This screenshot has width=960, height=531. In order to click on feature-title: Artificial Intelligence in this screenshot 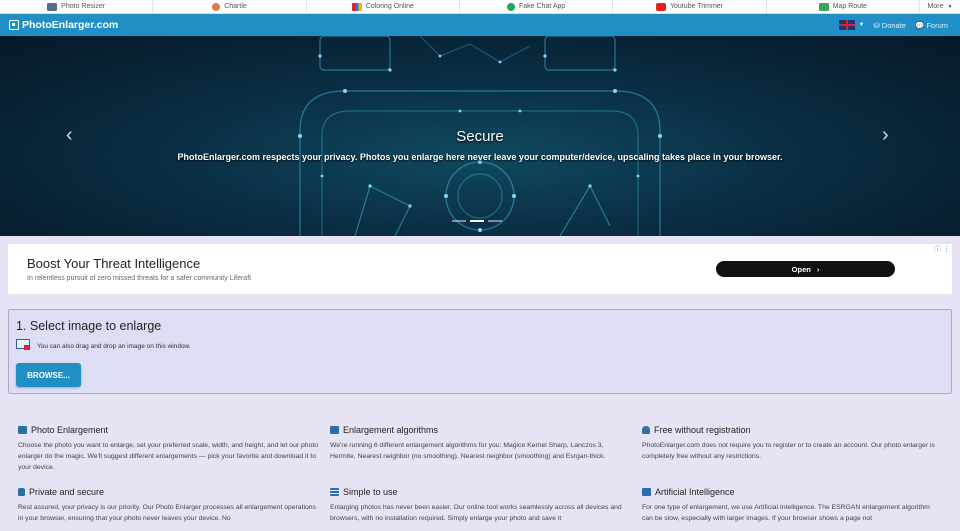, I will do `click(695, 492)`.